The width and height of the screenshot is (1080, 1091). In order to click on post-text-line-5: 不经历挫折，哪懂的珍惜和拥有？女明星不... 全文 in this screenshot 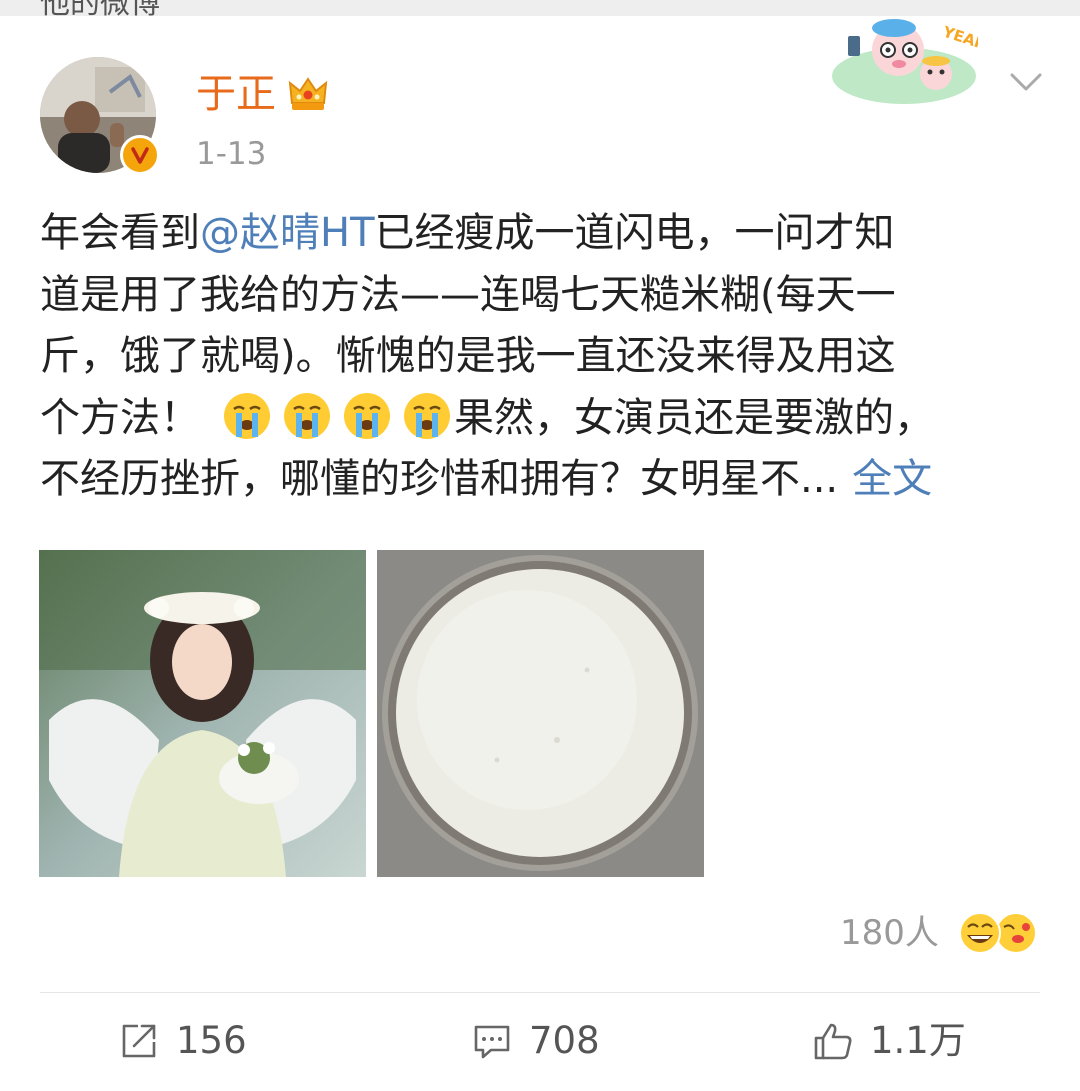, I will do `click(545, 480)`.